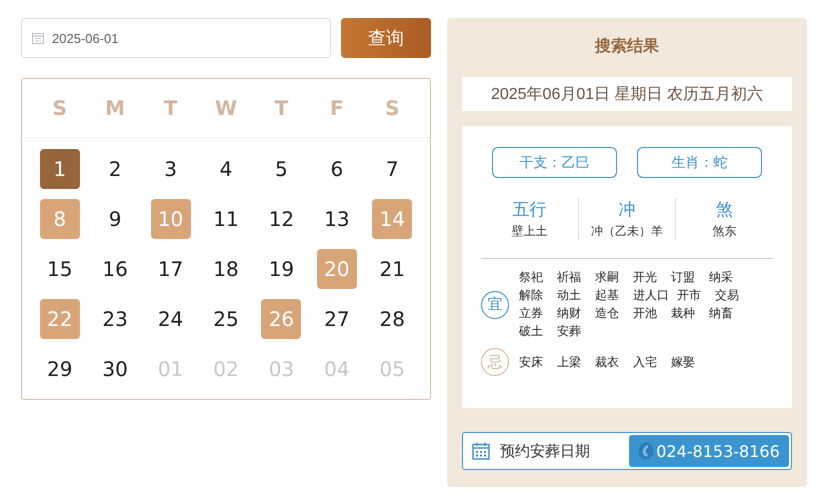 The width and height of the screenshot is (826, 502). I want to click on activity-text: 安床, so click(531, 362).